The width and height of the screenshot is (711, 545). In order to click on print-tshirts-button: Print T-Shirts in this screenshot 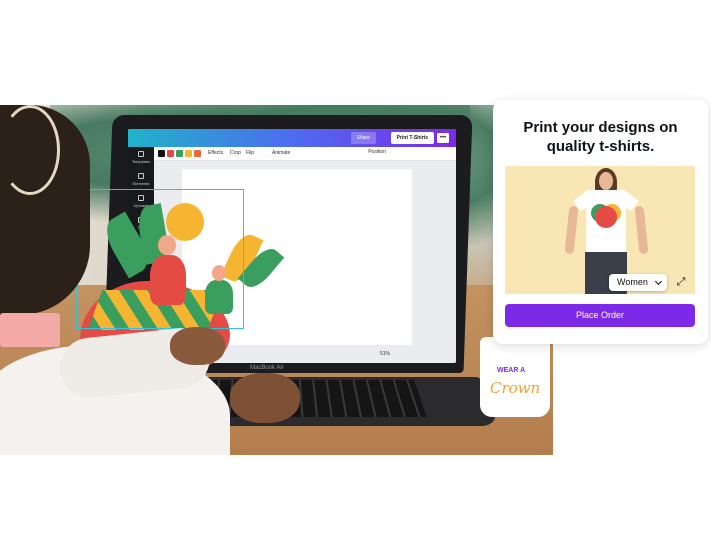, I will do `click(412, 138)`.